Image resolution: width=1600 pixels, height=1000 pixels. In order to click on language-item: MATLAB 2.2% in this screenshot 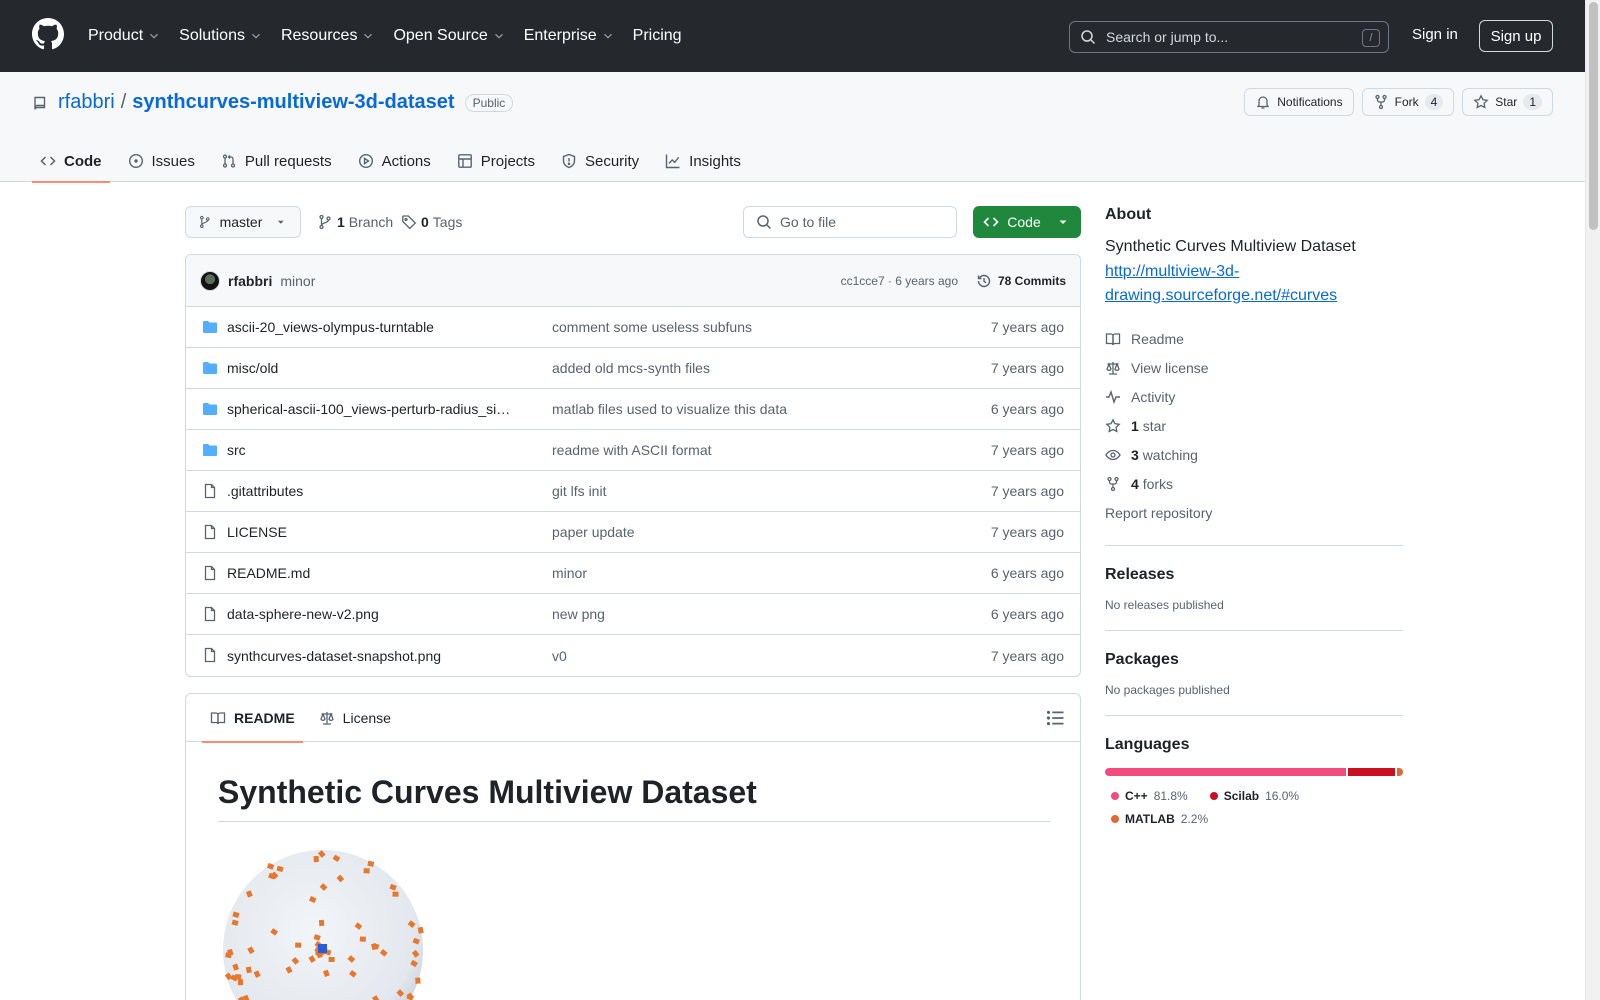, I will do `click(1156, 818)`.